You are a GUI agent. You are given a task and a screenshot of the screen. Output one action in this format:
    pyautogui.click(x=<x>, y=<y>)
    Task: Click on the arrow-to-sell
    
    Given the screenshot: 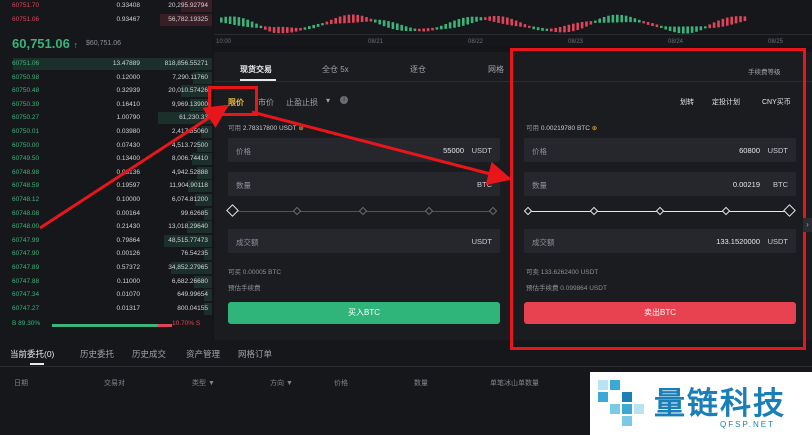 What is the action you would take?
    pyautogui.click(x=381, y=148)
    